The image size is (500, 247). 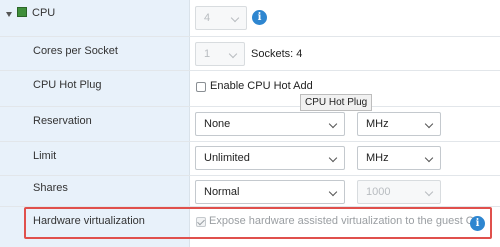 I want to click on cores-per-socket-label: Cores per Socket, so click(x=75, y=51).